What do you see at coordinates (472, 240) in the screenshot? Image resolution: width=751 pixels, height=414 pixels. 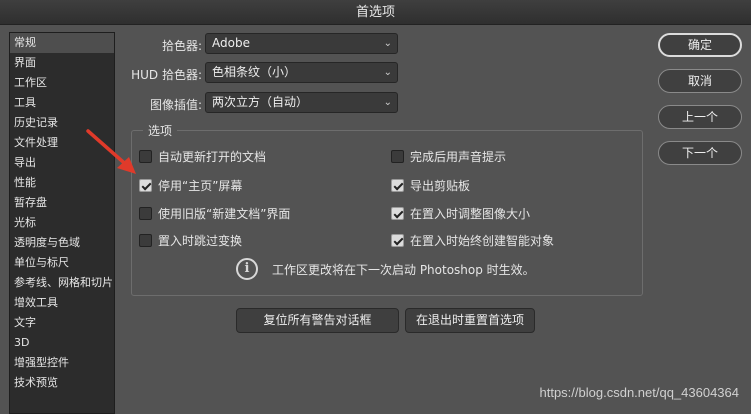 I see `option-always-create-smart-objects: 在置入时始终创建智能对象` at bounding box center [472, 240].